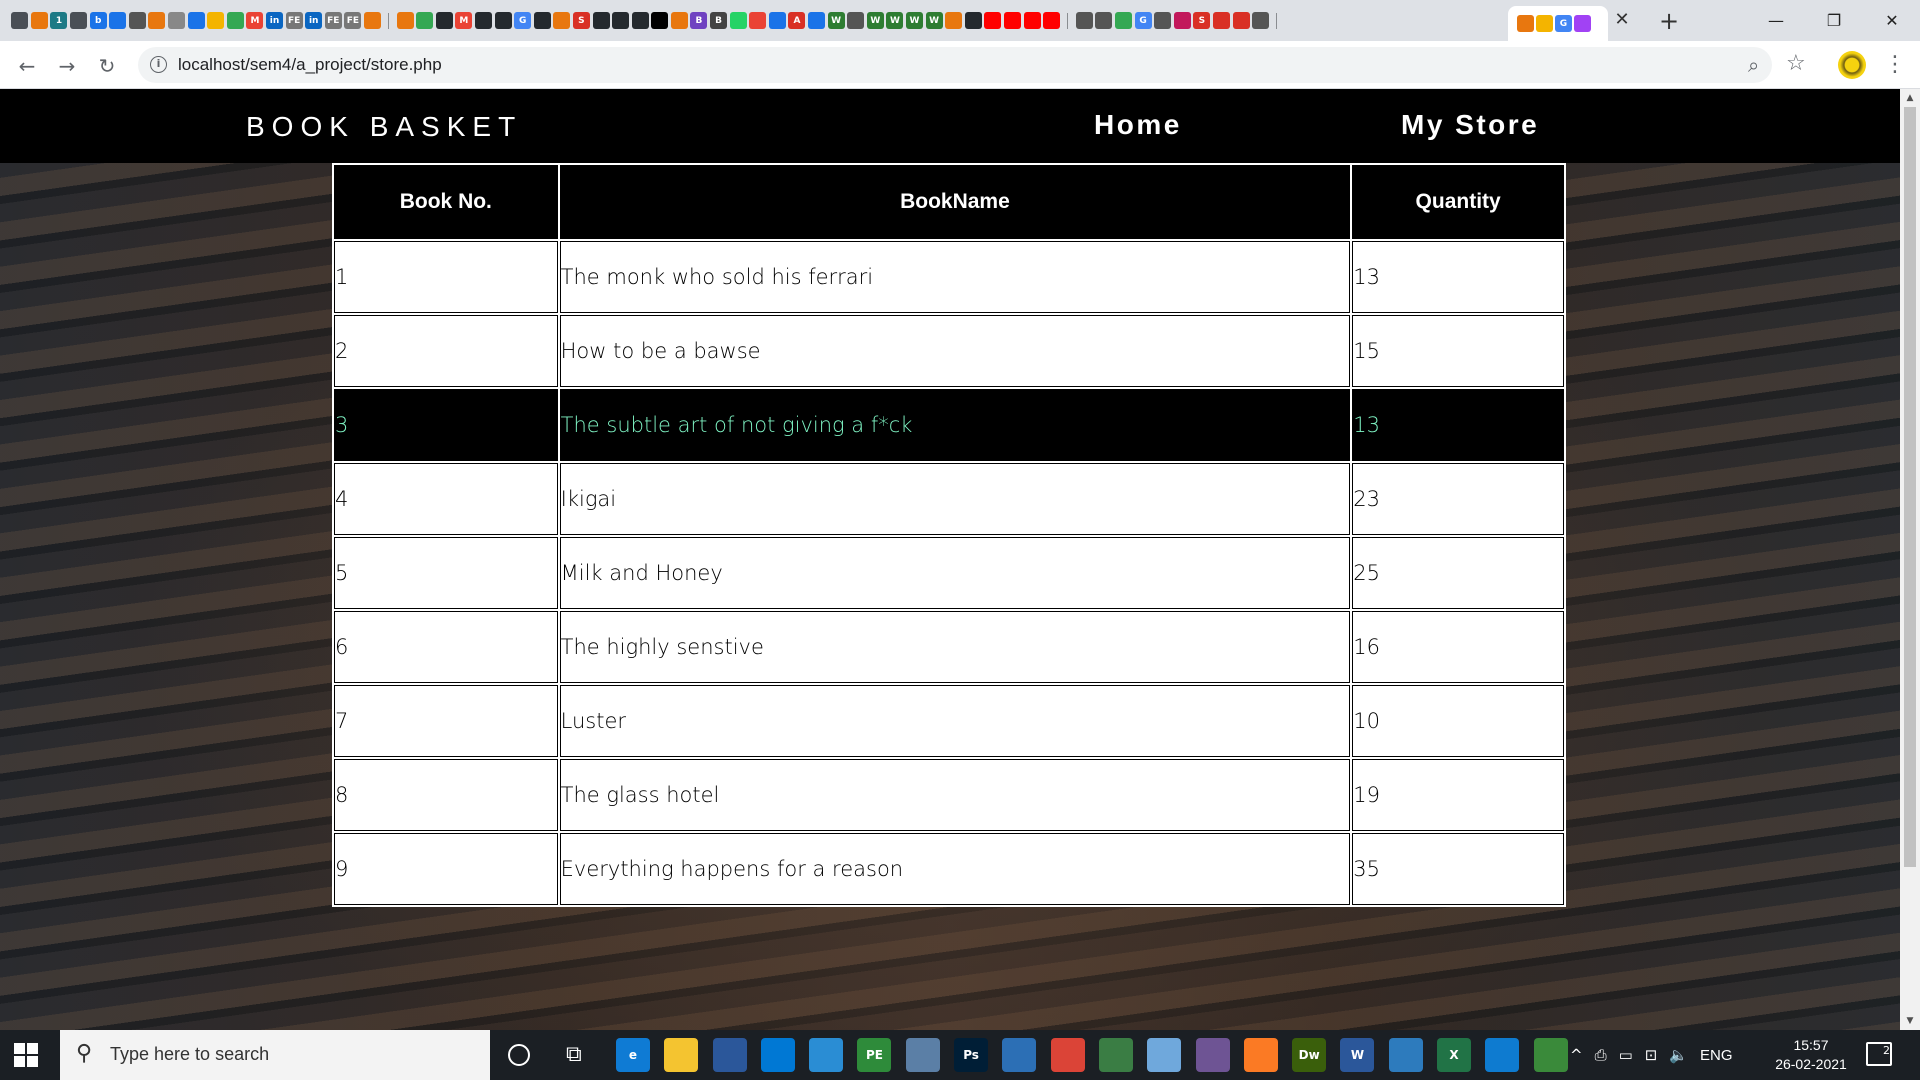  I want to click on bookmark-star-icon: ☆, so click(1796, 63).